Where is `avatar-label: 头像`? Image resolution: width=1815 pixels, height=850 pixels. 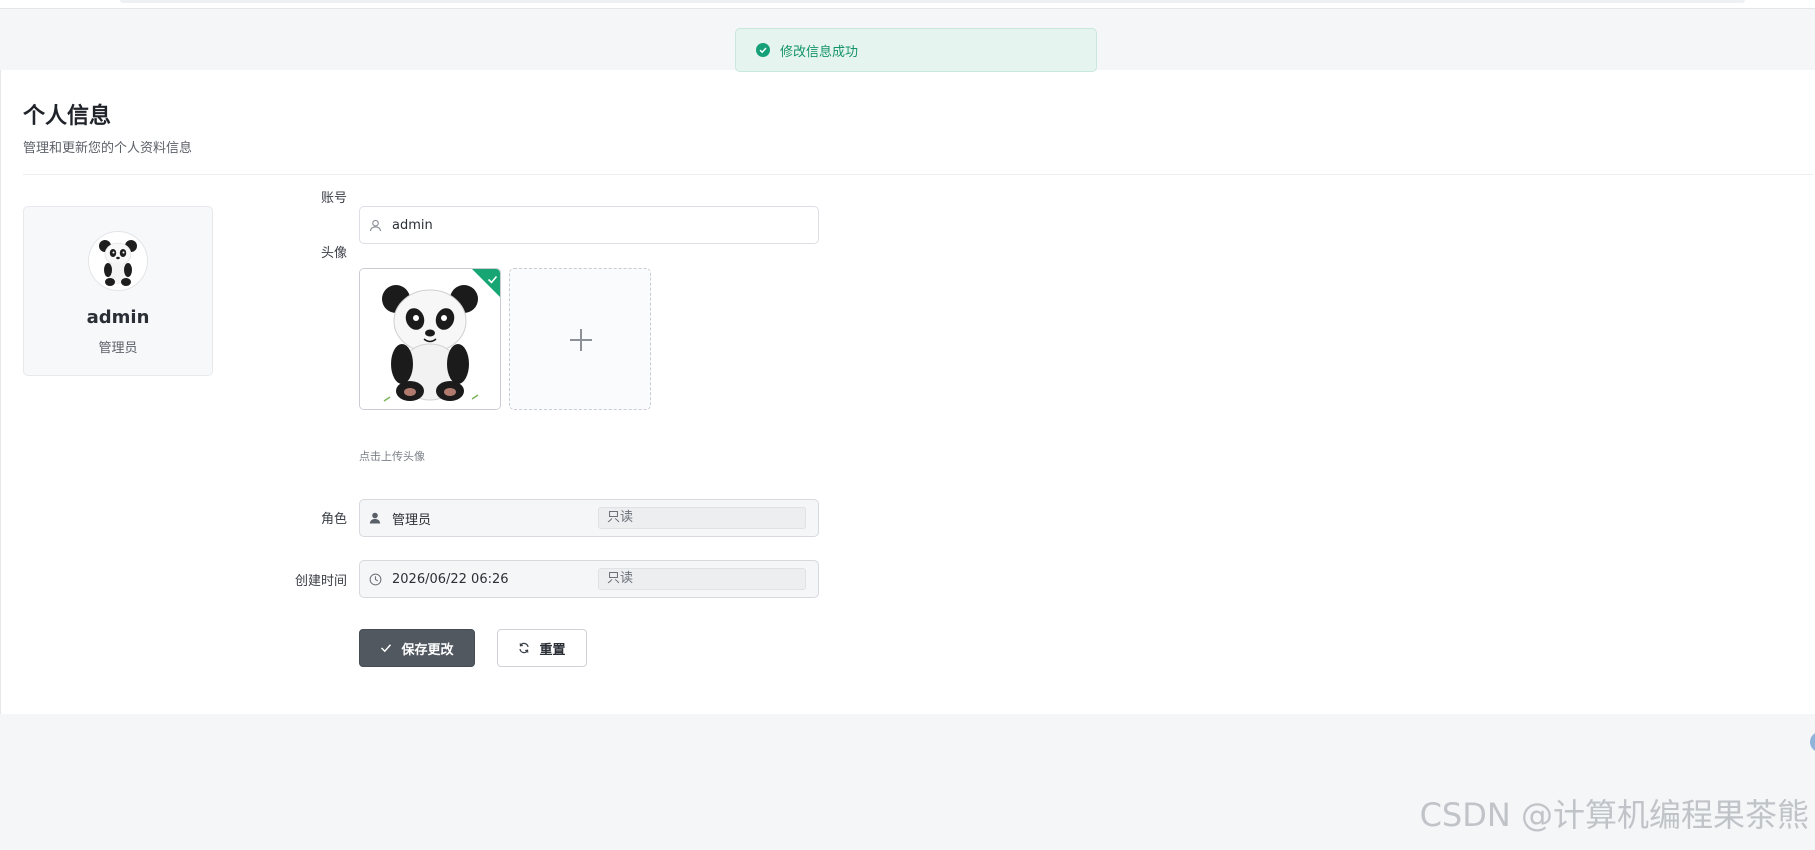 avatar-label: 头像 is located at coordinates (333, 253).